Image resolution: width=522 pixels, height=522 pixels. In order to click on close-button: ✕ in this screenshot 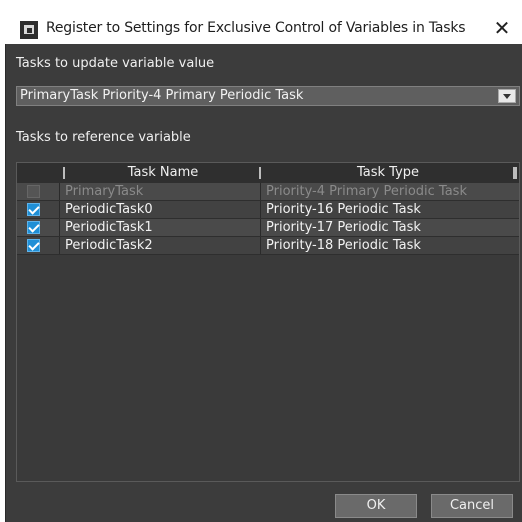, I will do `click(502, 28)`.